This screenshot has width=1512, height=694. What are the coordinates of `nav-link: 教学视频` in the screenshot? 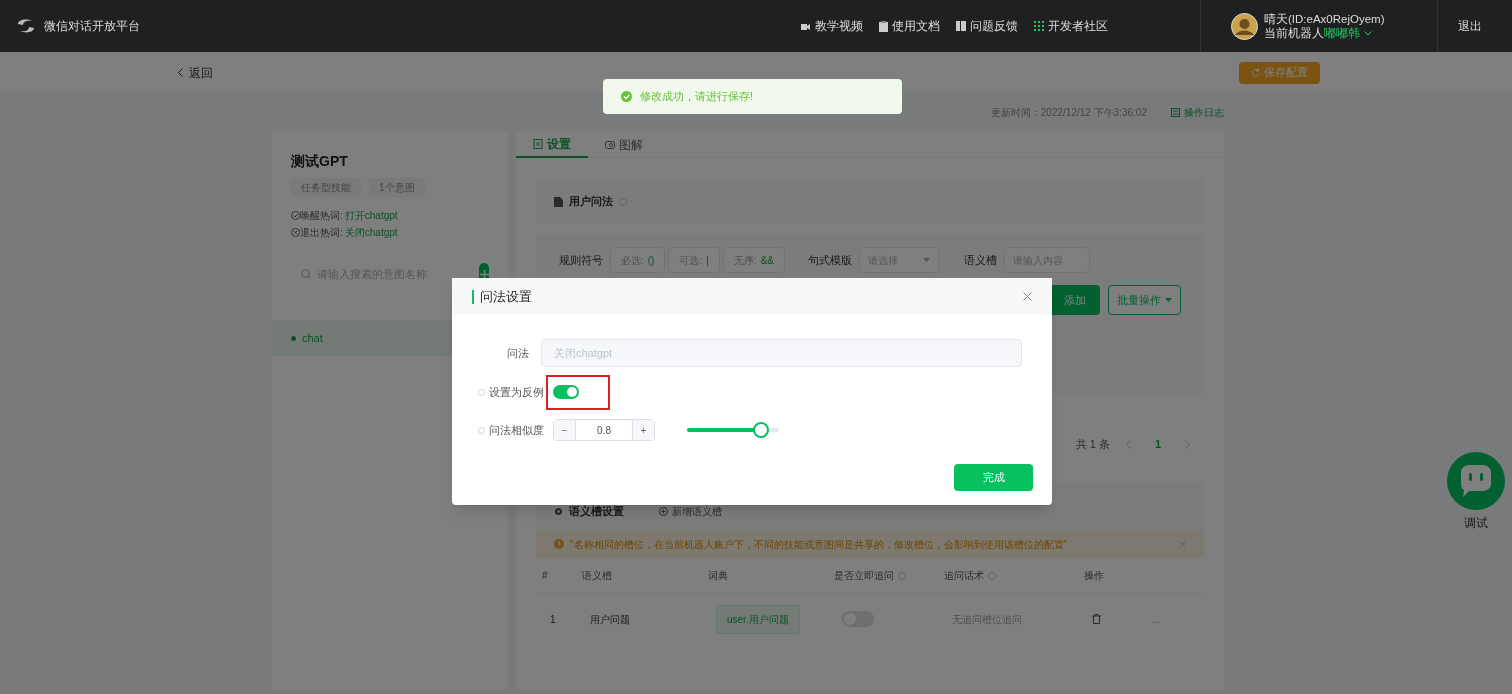 It's located at (831, 26).